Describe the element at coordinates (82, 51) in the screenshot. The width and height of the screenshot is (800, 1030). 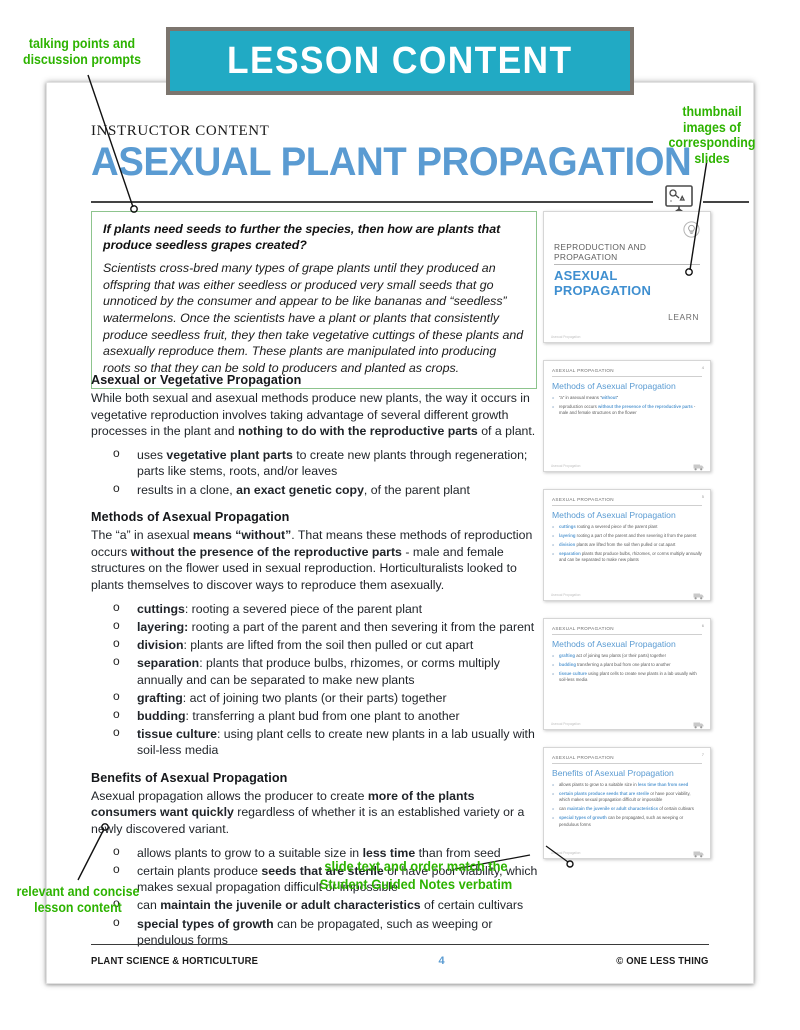
I see `annotation-talking-points: talking points and discussion prompts` at that location.